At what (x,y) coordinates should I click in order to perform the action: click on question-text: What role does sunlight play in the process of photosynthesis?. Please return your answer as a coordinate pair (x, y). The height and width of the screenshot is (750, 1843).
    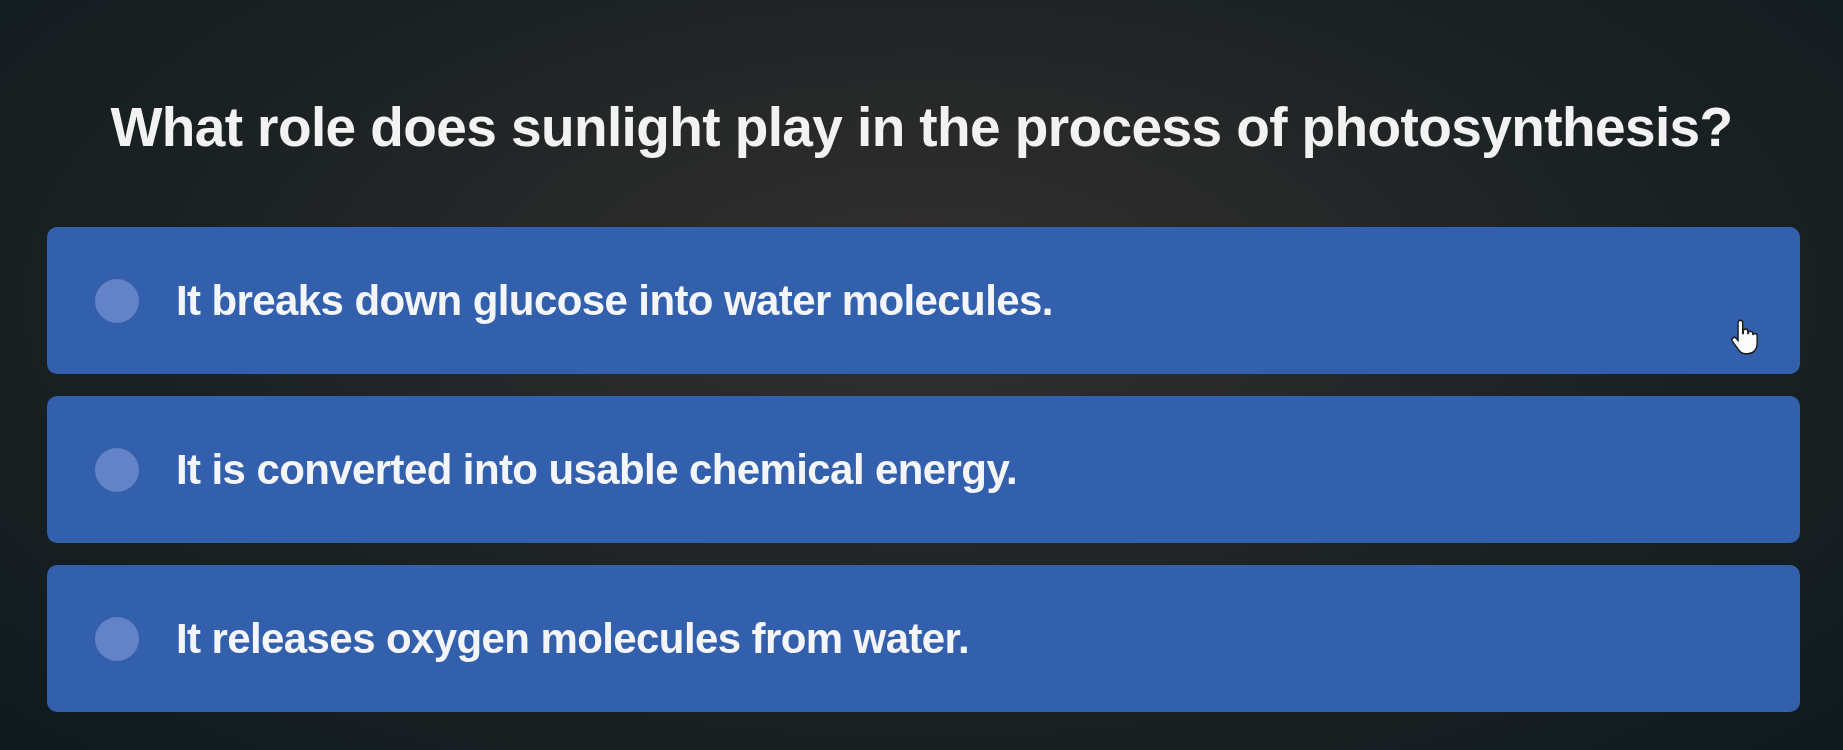
    Looking at the image, I should click on (921, 128).